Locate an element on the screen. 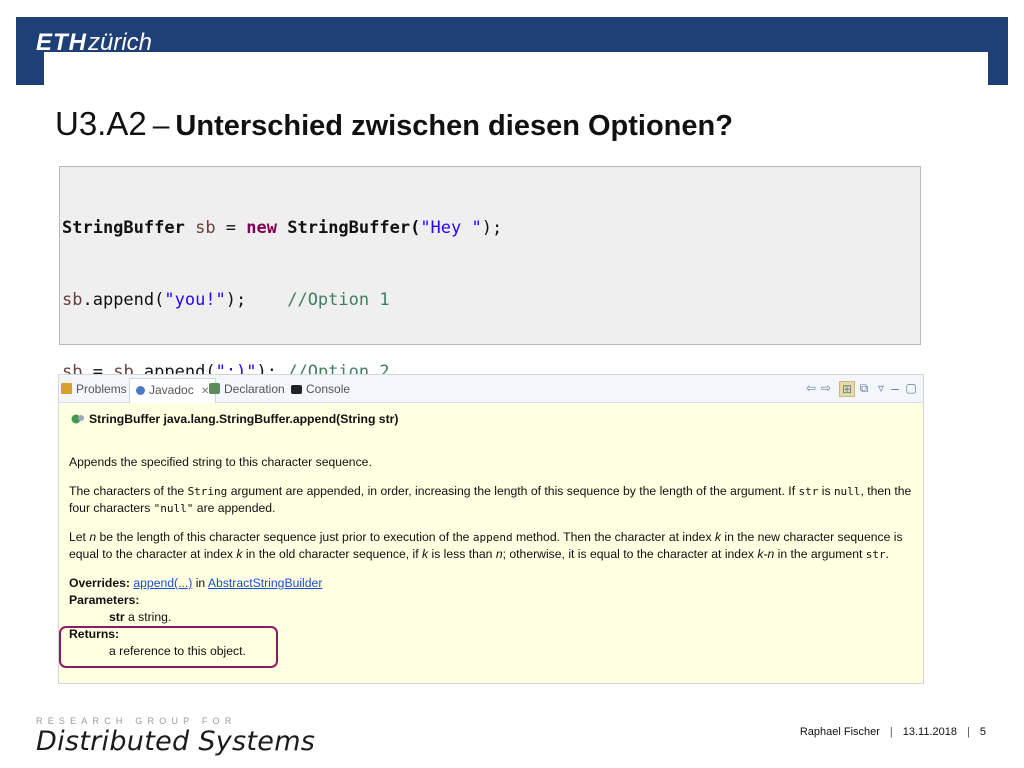  forward-icon: ⇨ is located at coordinates (826, 388).